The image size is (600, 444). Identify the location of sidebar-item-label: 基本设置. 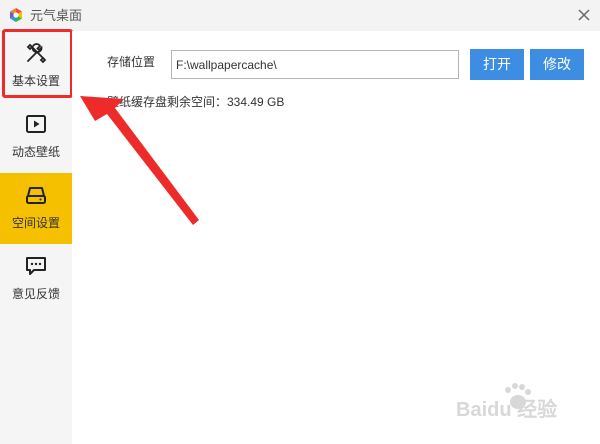
(35, 81).